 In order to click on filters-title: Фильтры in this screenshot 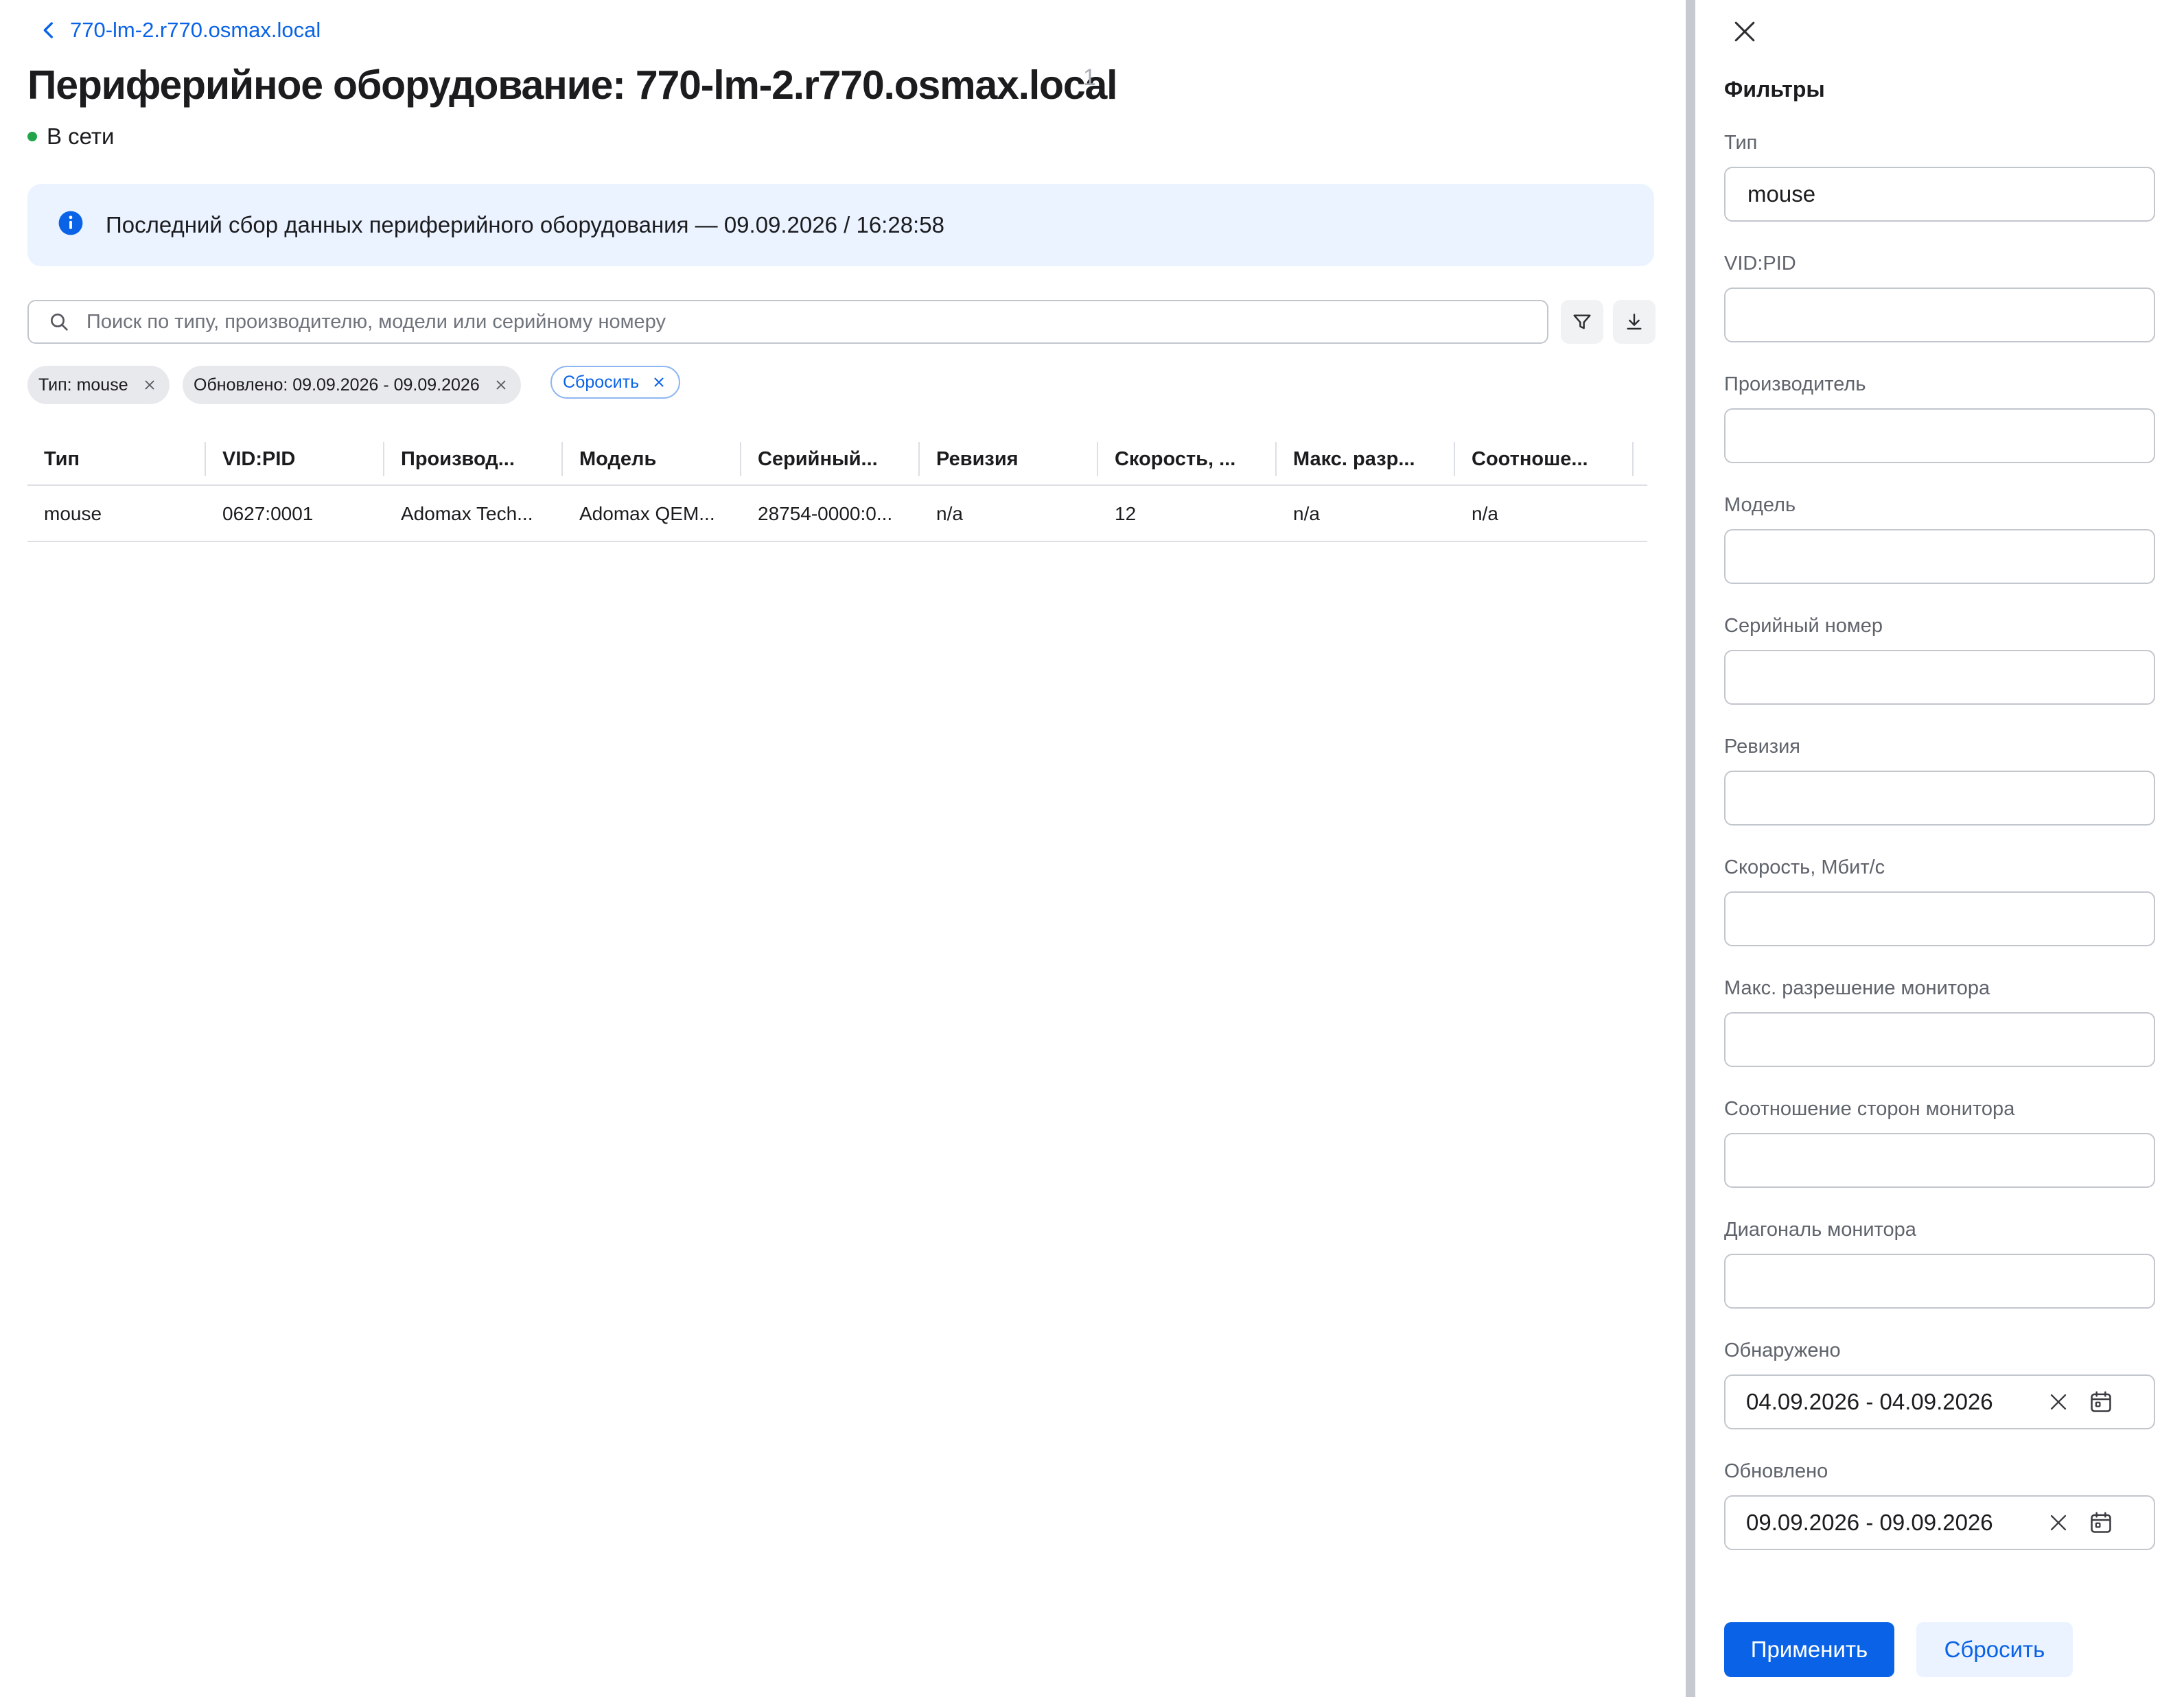, I will do `click(1774, 89)`.